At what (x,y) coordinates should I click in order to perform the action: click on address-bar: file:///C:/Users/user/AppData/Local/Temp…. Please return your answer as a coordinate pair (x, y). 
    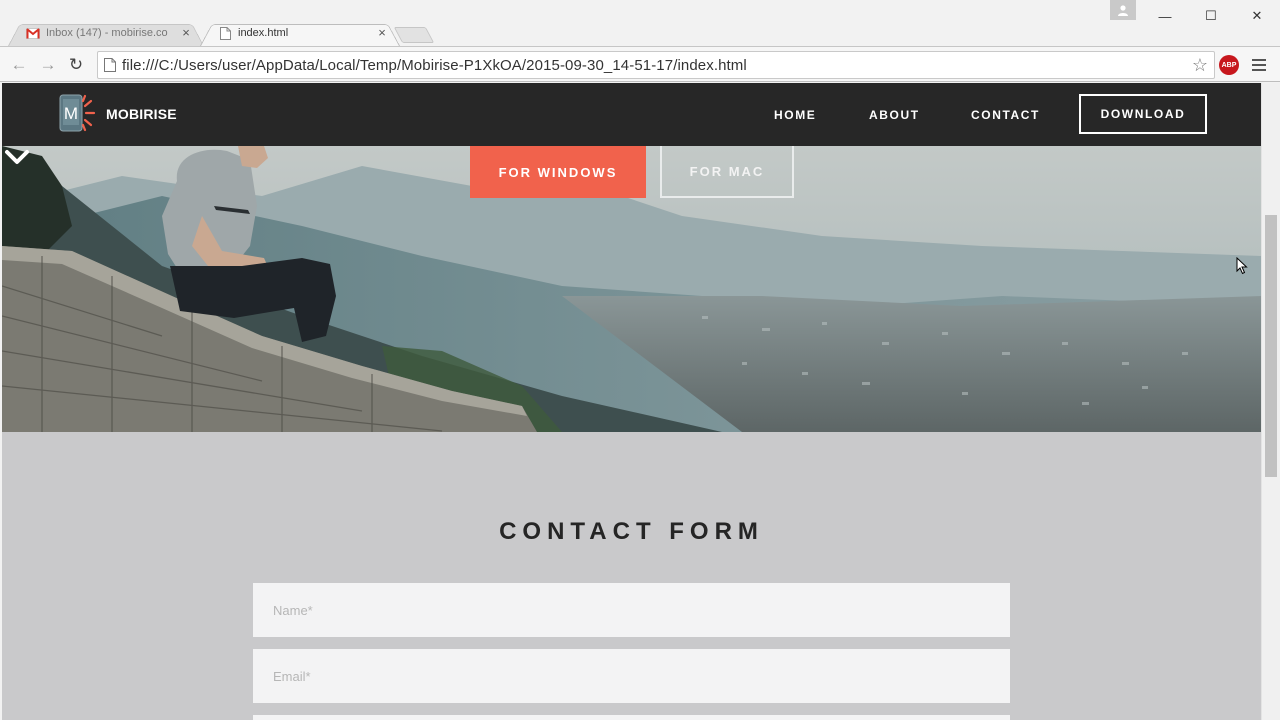
    Looking at the image, I should click on (656, 65).